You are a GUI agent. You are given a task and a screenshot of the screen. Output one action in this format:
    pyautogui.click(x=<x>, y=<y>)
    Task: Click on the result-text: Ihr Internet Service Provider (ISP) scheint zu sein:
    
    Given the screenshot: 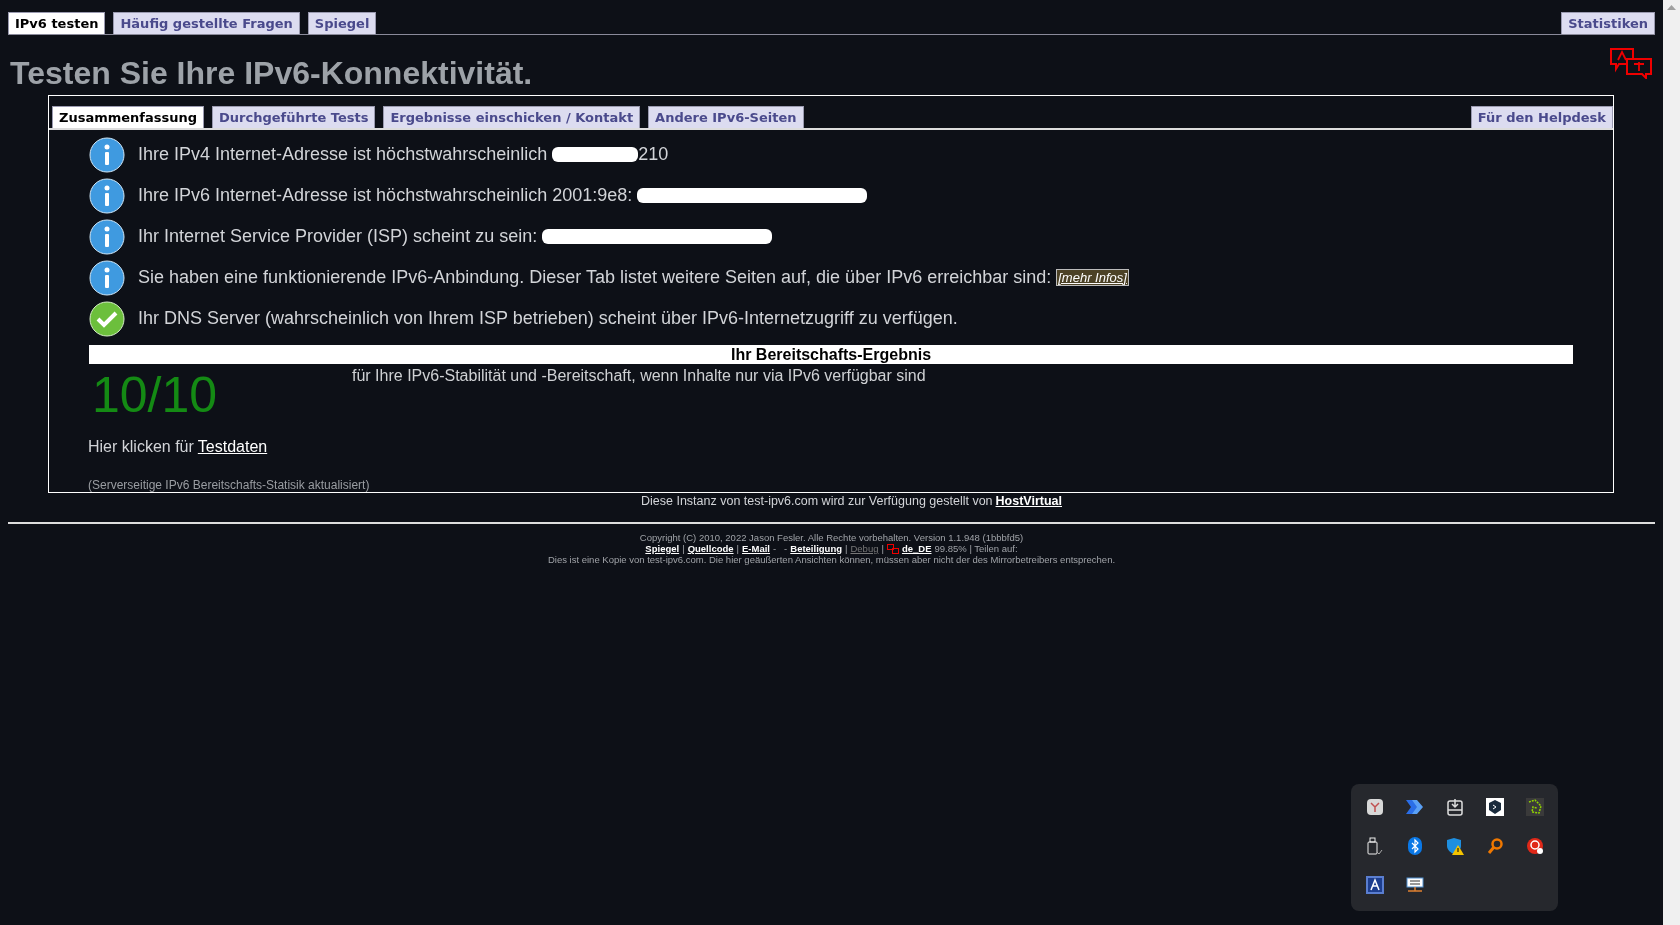 What is the action you would take?
    pyautogui.click(x=338, y=236)
    